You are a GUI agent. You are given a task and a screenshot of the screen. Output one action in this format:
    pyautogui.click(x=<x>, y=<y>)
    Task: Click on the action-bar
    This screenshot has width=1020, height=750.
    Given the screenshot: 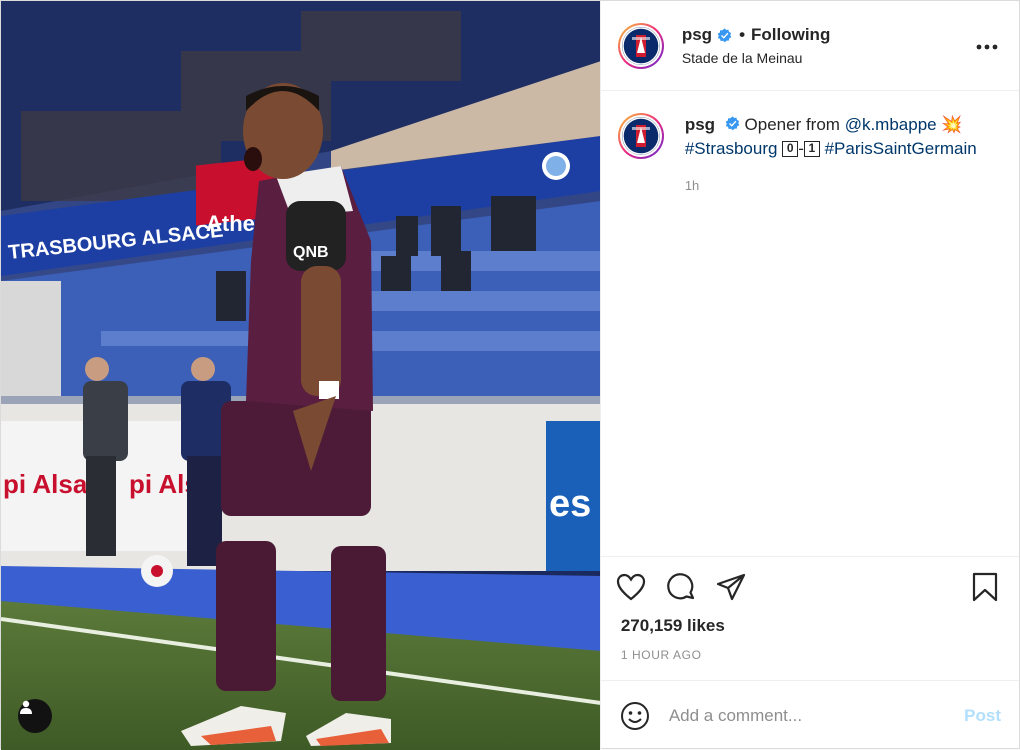 What is the action you would take?
    pyautogui.click(x=809, y=586)
    